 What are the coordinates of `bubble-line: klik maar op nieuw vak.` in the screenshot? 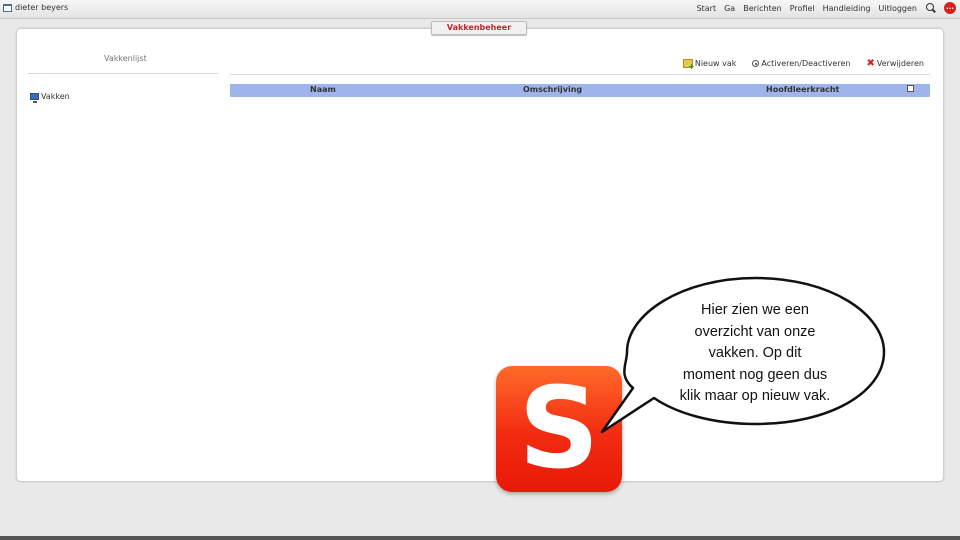 It's located at (755, 396).